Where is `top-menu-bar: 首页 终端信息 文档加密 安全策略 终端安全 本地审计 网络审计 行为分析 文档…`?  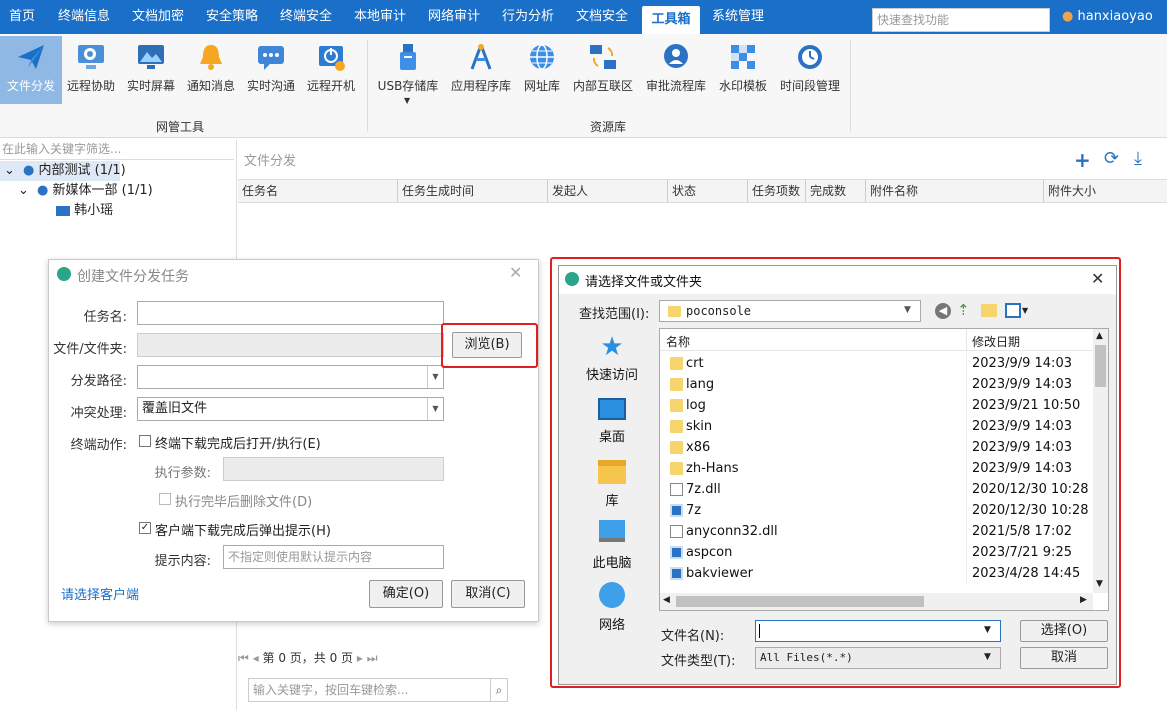 top-menu-bar: 首页 终端信息 文档加密 安全策略 终端安全 本地审计 网络审计 行为分析 文档… is located at coordinates (583, 17).